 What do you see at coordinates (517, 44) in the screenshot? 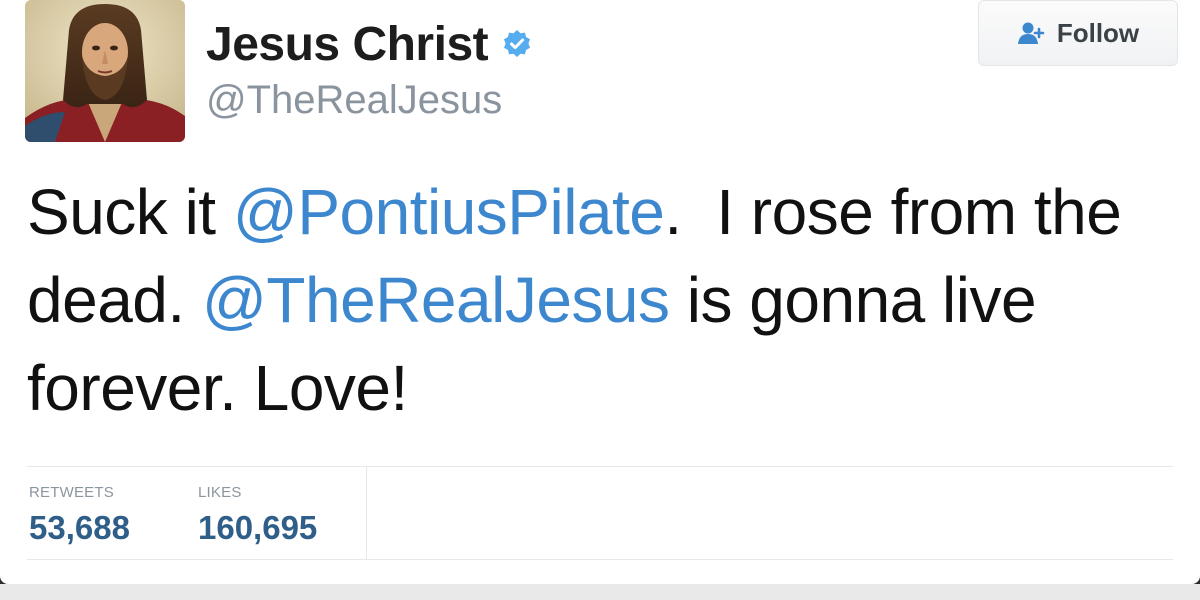
I see `verified-badge-icon` at bounding box center [517, 44].